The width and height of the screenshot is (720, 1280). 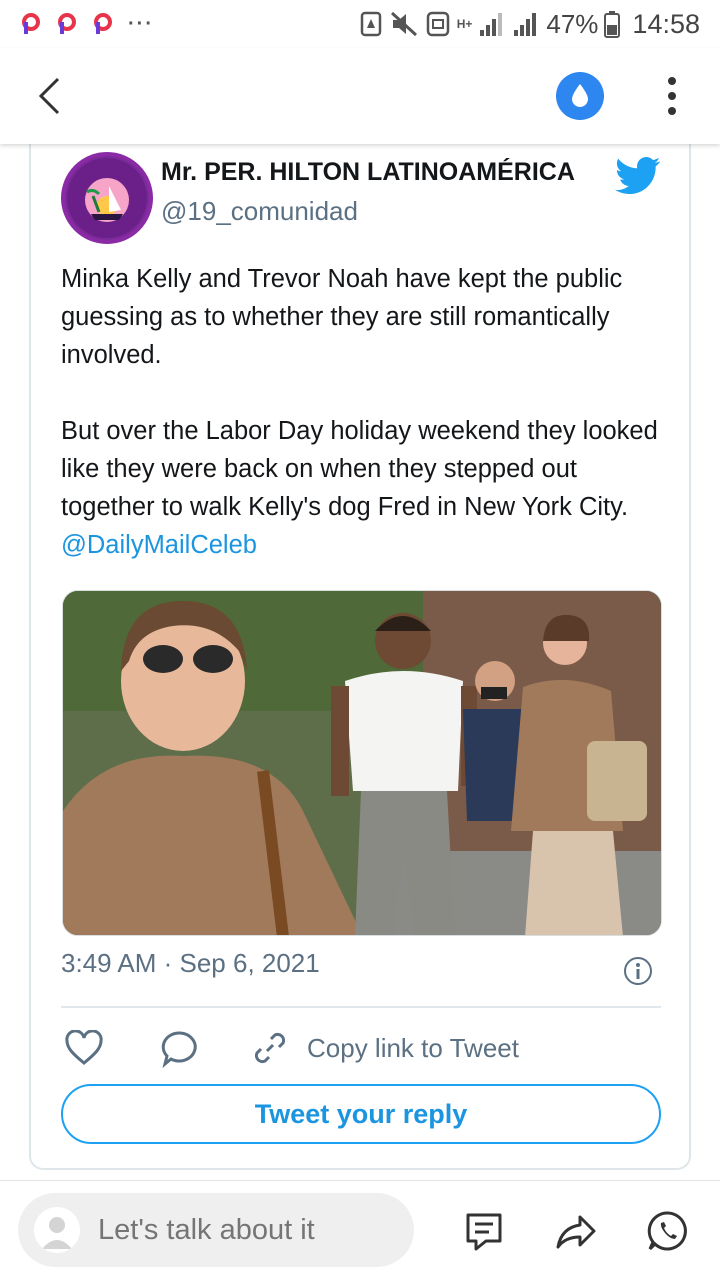 I want to click on author-avatar, so click(x=107, y=198).